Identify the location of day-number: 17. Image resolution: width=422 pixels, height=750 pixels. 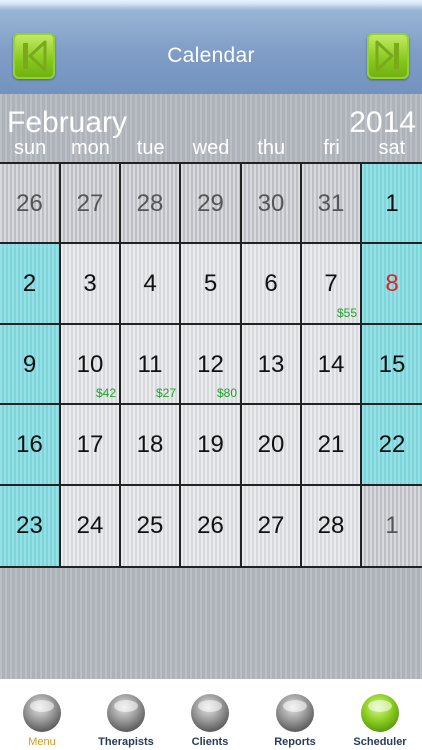
(90, 445).